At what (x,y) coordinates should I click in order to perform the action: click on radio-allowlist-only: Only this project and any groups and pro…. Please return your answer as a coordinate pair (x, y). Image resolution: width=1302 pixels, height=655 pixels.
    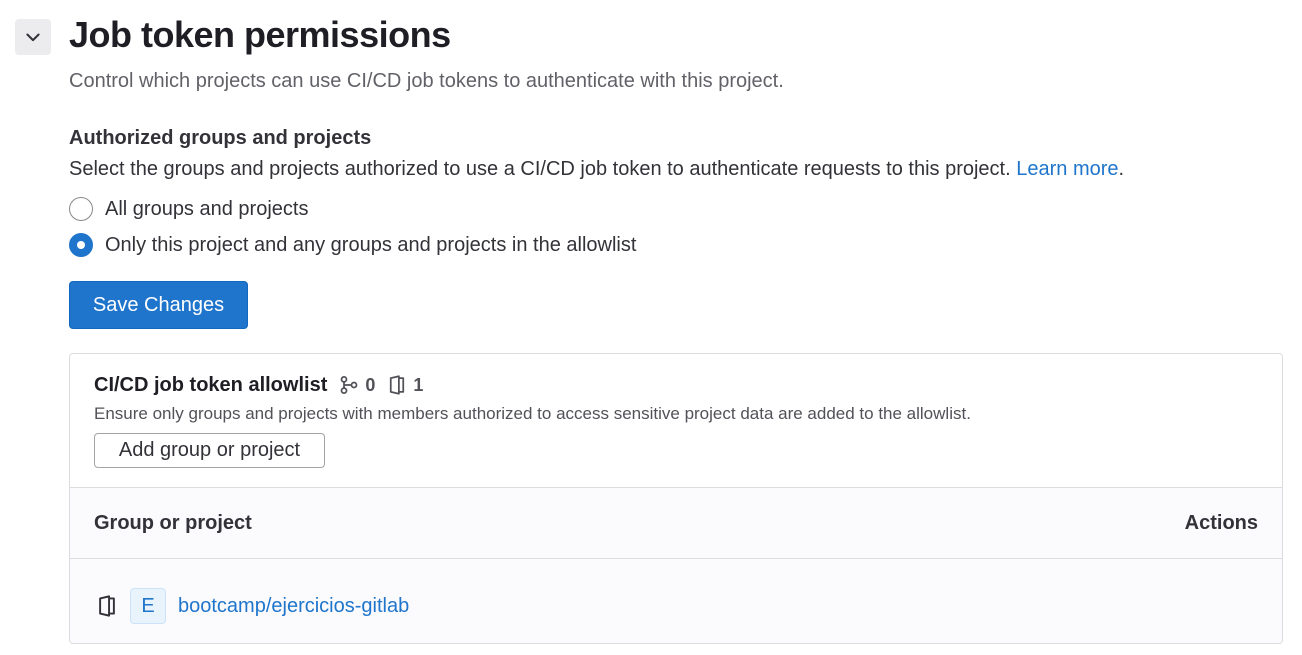
    Looking at the image, I should click on (352, 245).